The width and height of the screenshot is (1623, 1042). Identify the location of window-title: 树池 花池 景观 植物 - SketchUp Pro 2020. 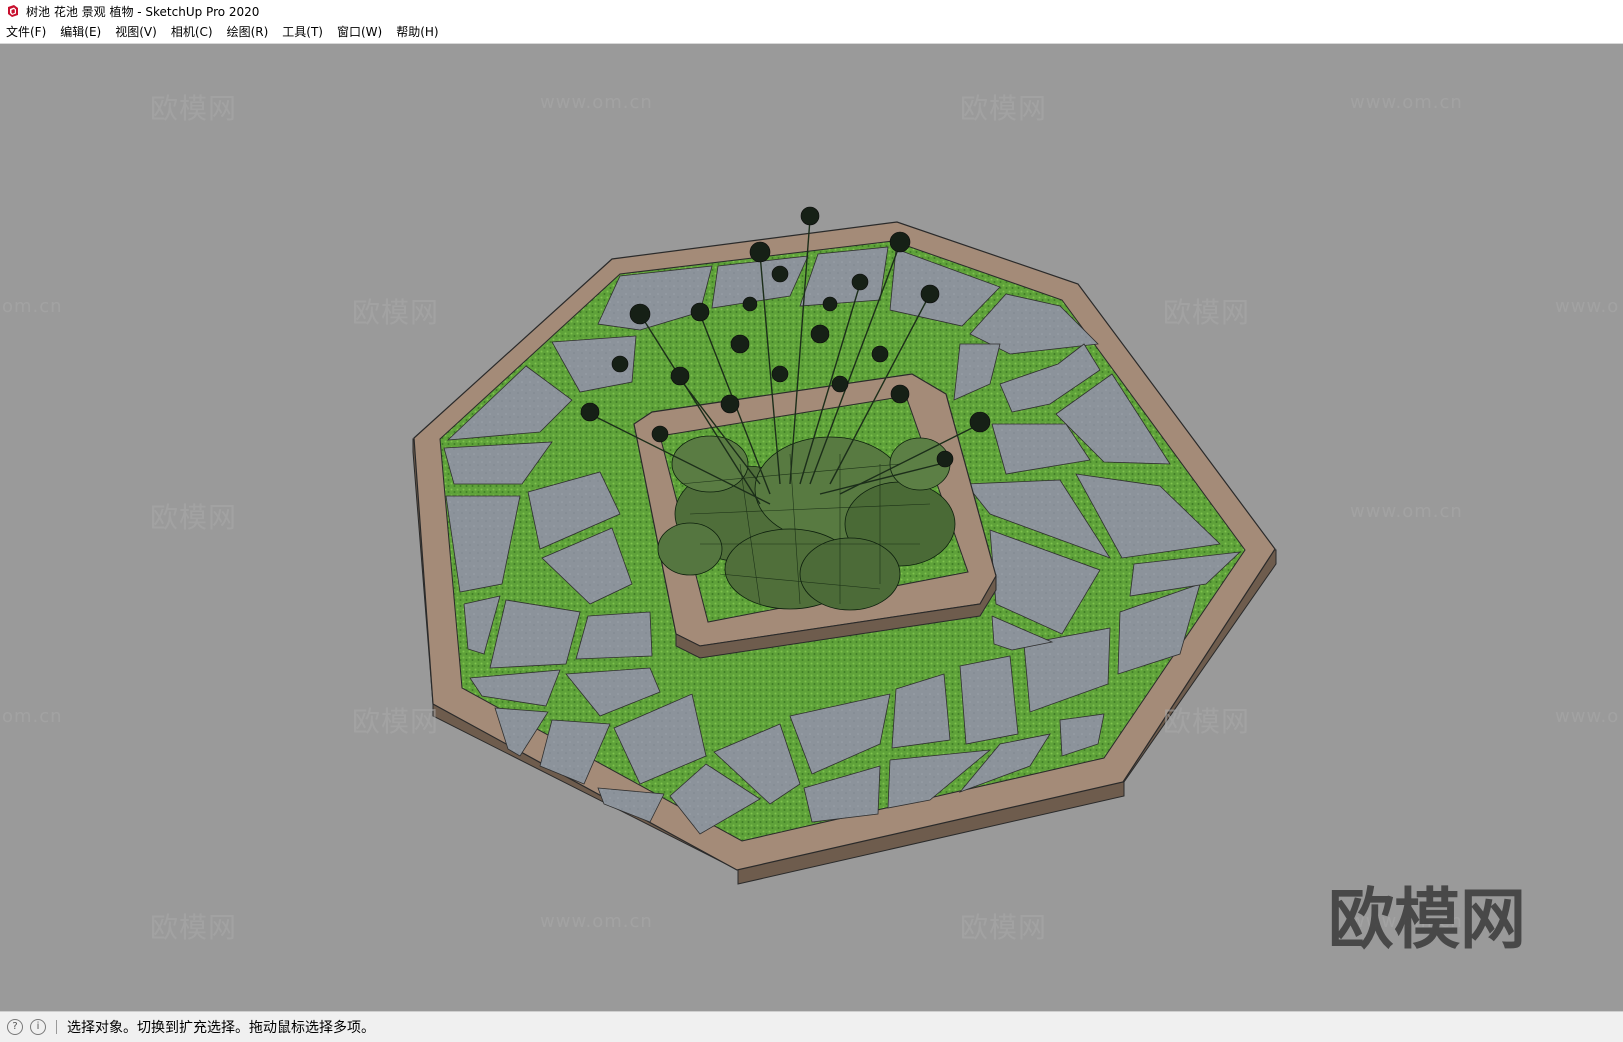
(143, 11).